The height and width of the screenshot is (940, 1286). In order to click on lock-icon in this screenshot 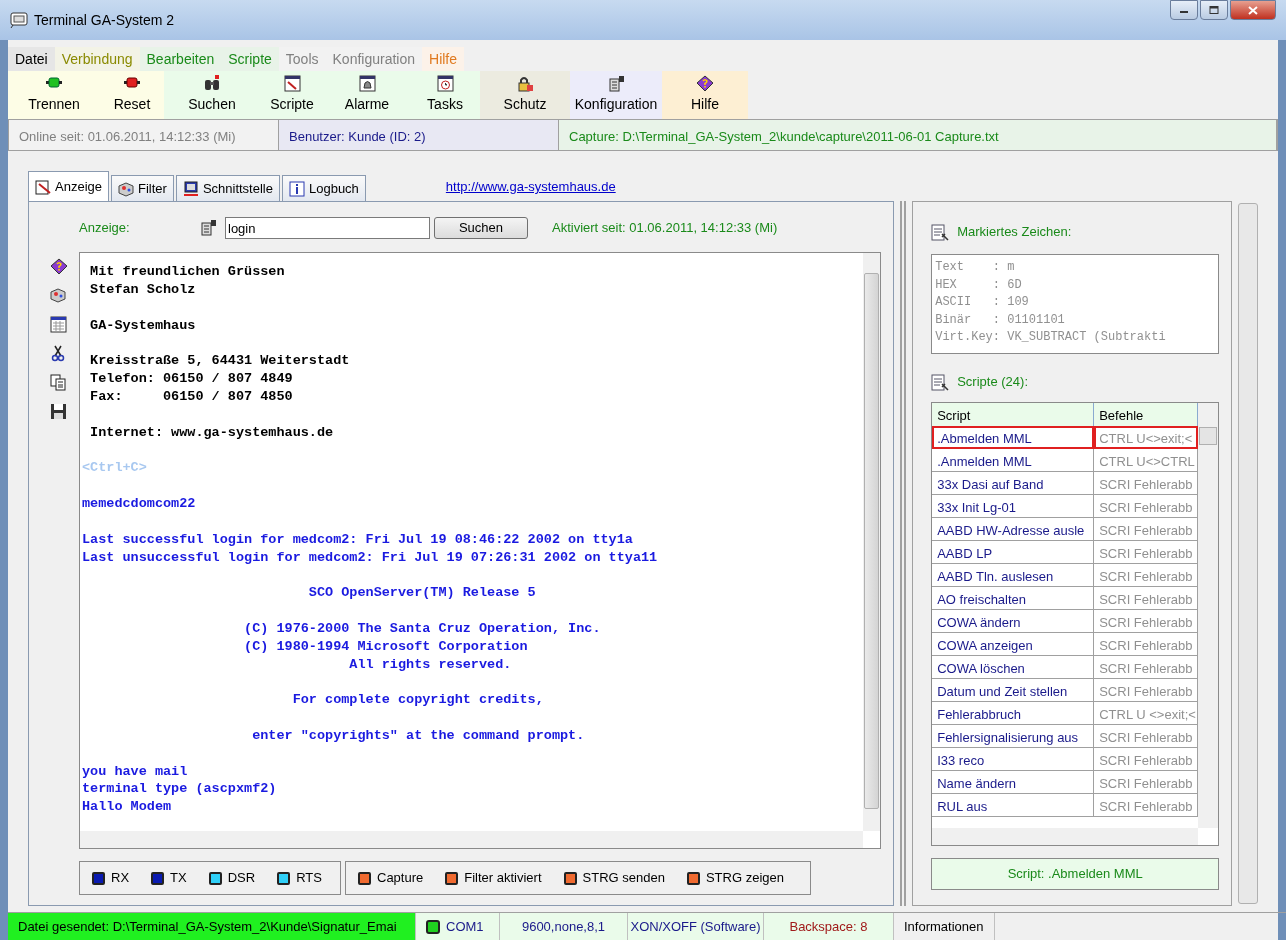, I will do `click(525, 83)`.